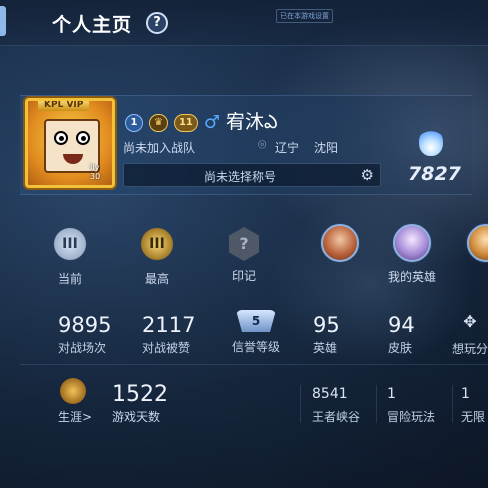 This screenshot has width=488, height=488. What do you see at coordinates (336, 417) in the screenshot?
I see `mode-label: 王者峡谷` at bounding box center [336, 417].